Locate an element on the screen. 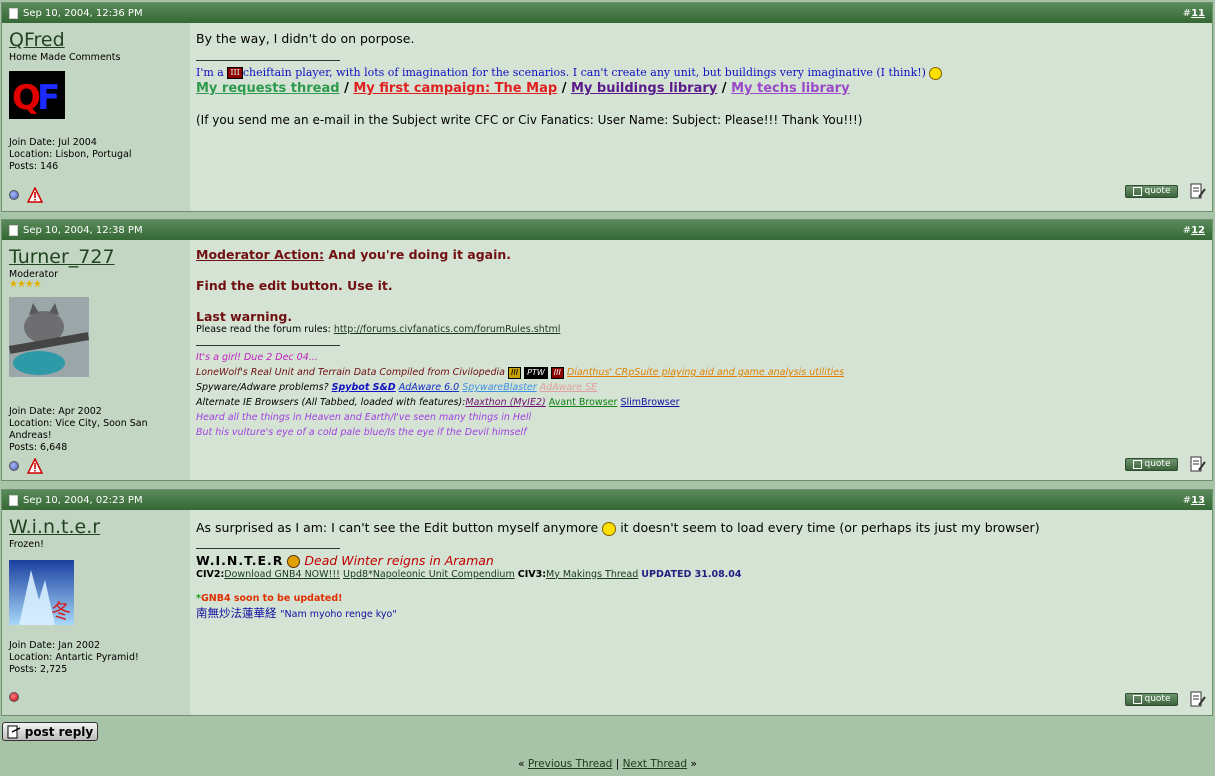 The image size is (1215, 776). avant-link: Avant Browser is located at coordinates (583, 402).